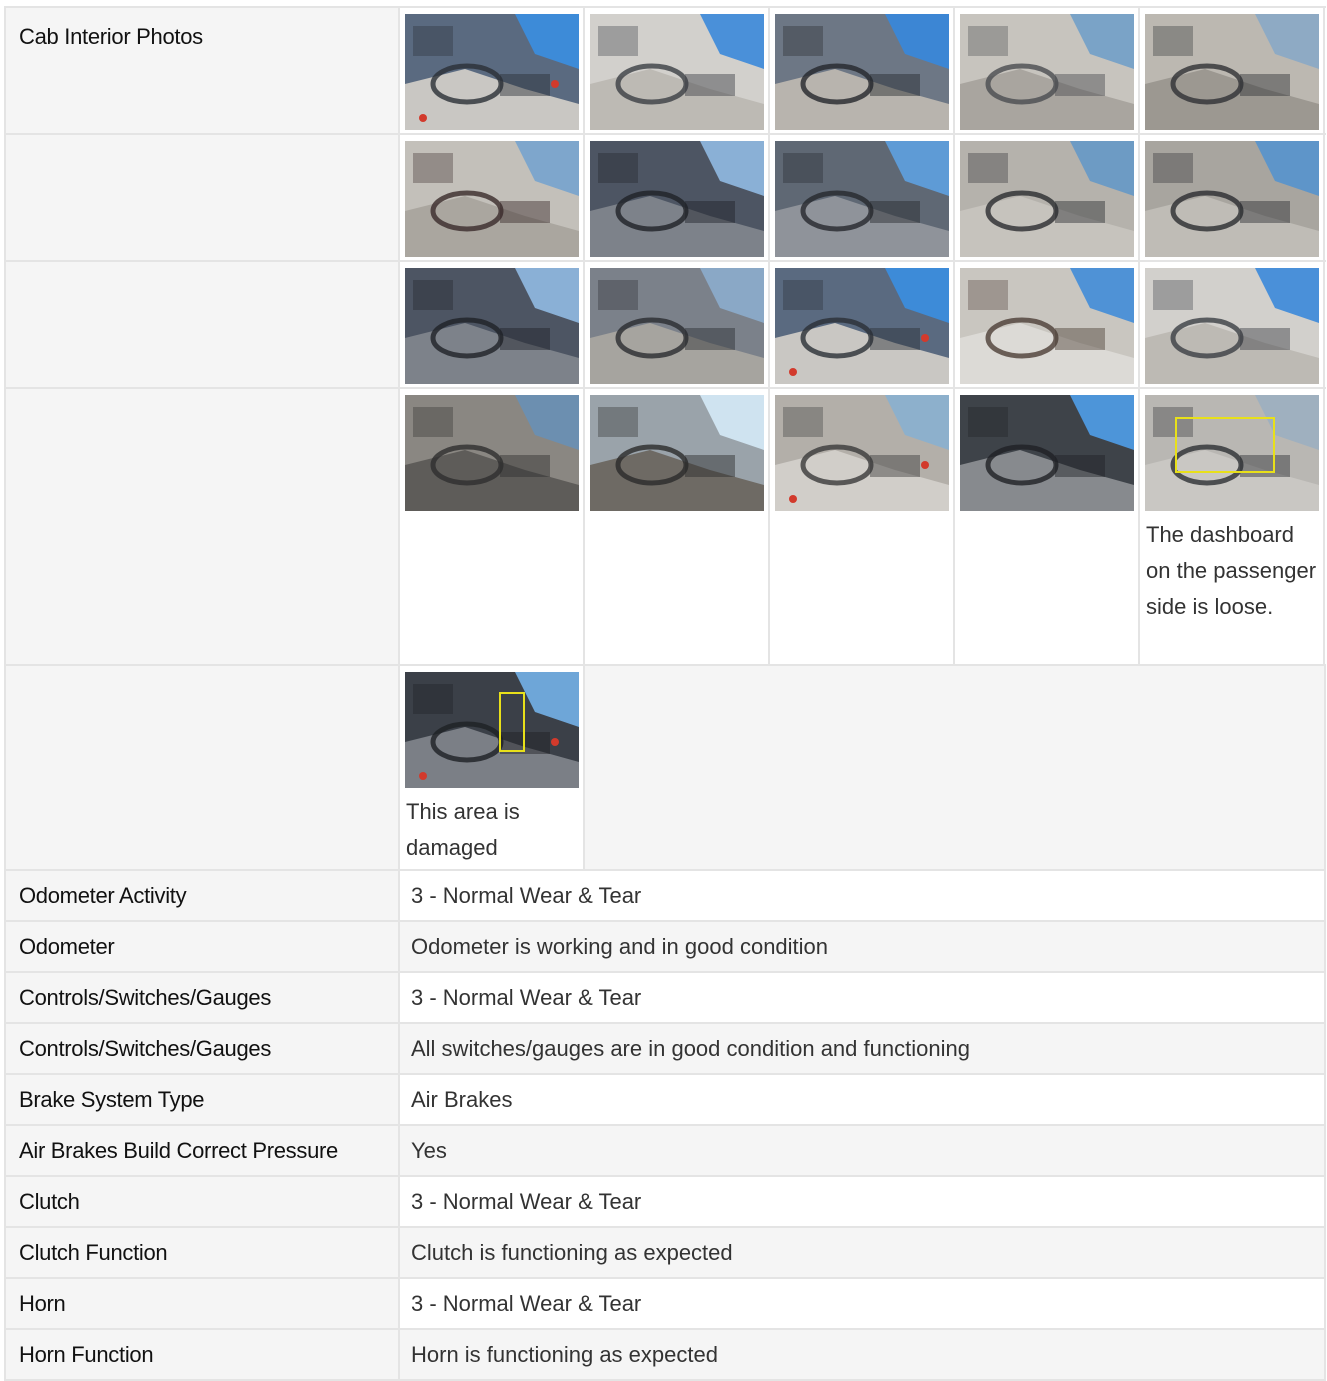  I want to click on photo-floor-mat, so click(1047, 72).